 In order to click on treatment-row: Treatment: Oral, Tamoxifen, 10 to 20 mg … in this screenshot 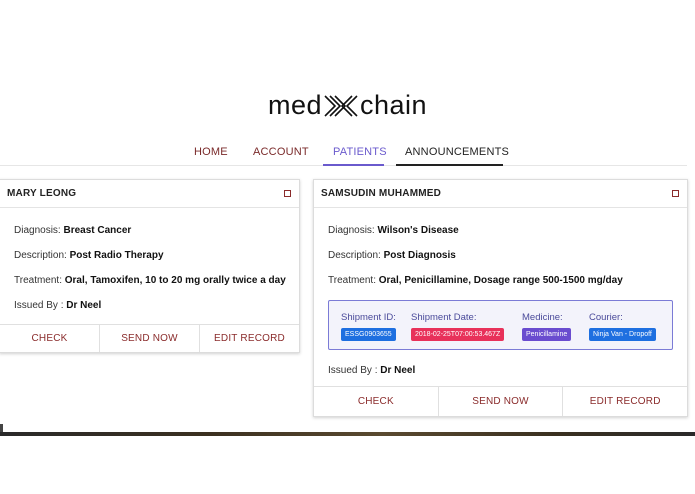, I will do `click(150, 280)`.